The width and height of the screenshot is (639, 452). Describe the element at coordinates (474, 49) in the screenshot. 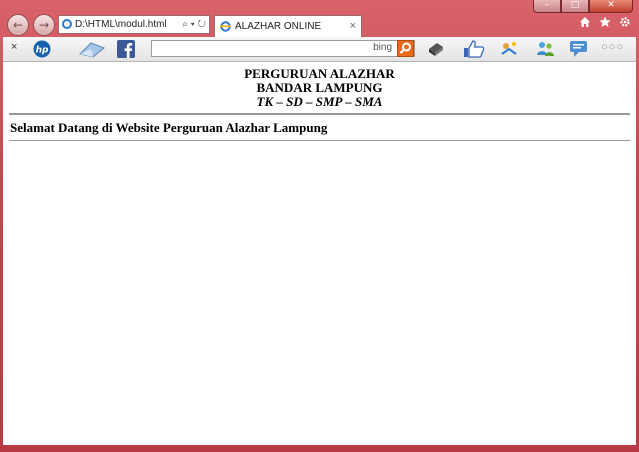

I see `like-thumb-icon` at that location.